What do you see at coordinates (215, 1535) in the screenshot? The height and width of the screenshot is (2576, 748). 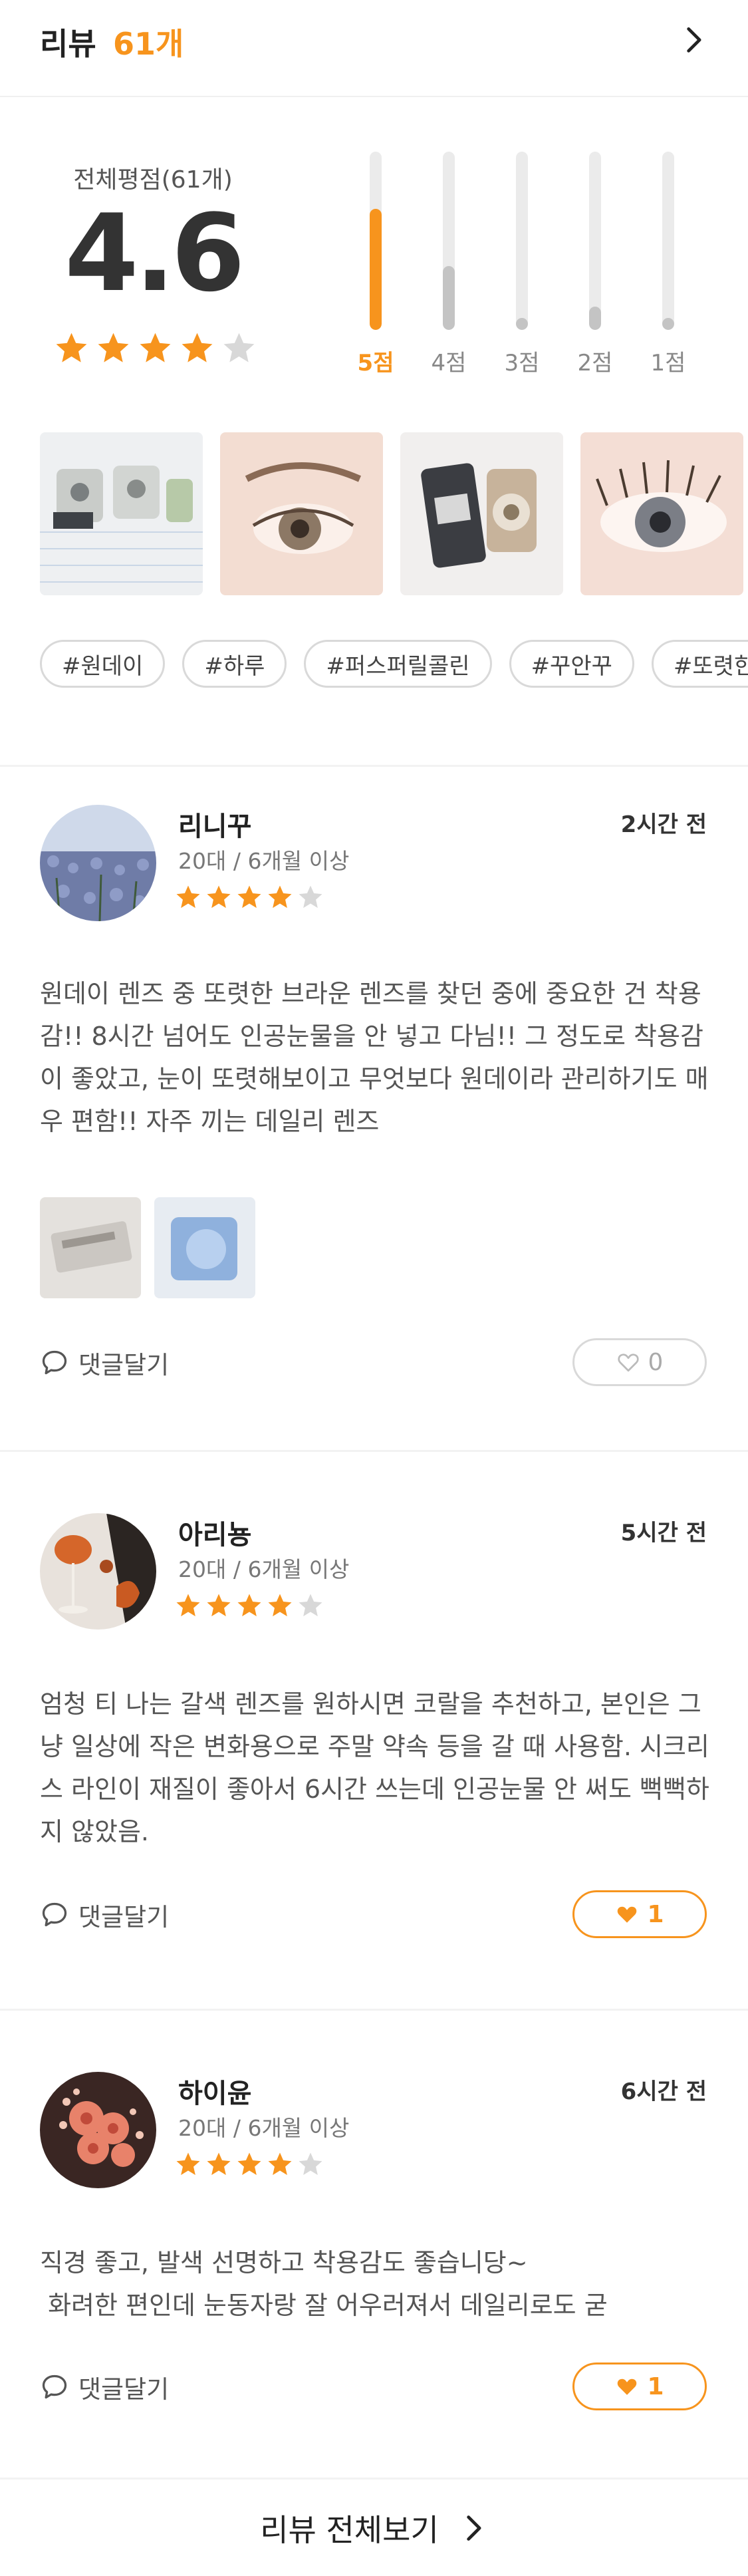 I see `reviewer-name: 아리뇽` at bounding box center [215, 1535].